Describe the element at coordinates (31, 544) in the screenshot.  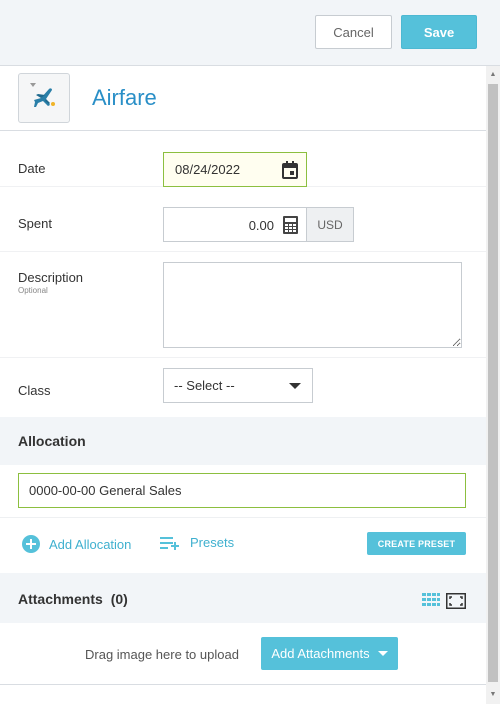
I see `plus-circle-icon` at that location.